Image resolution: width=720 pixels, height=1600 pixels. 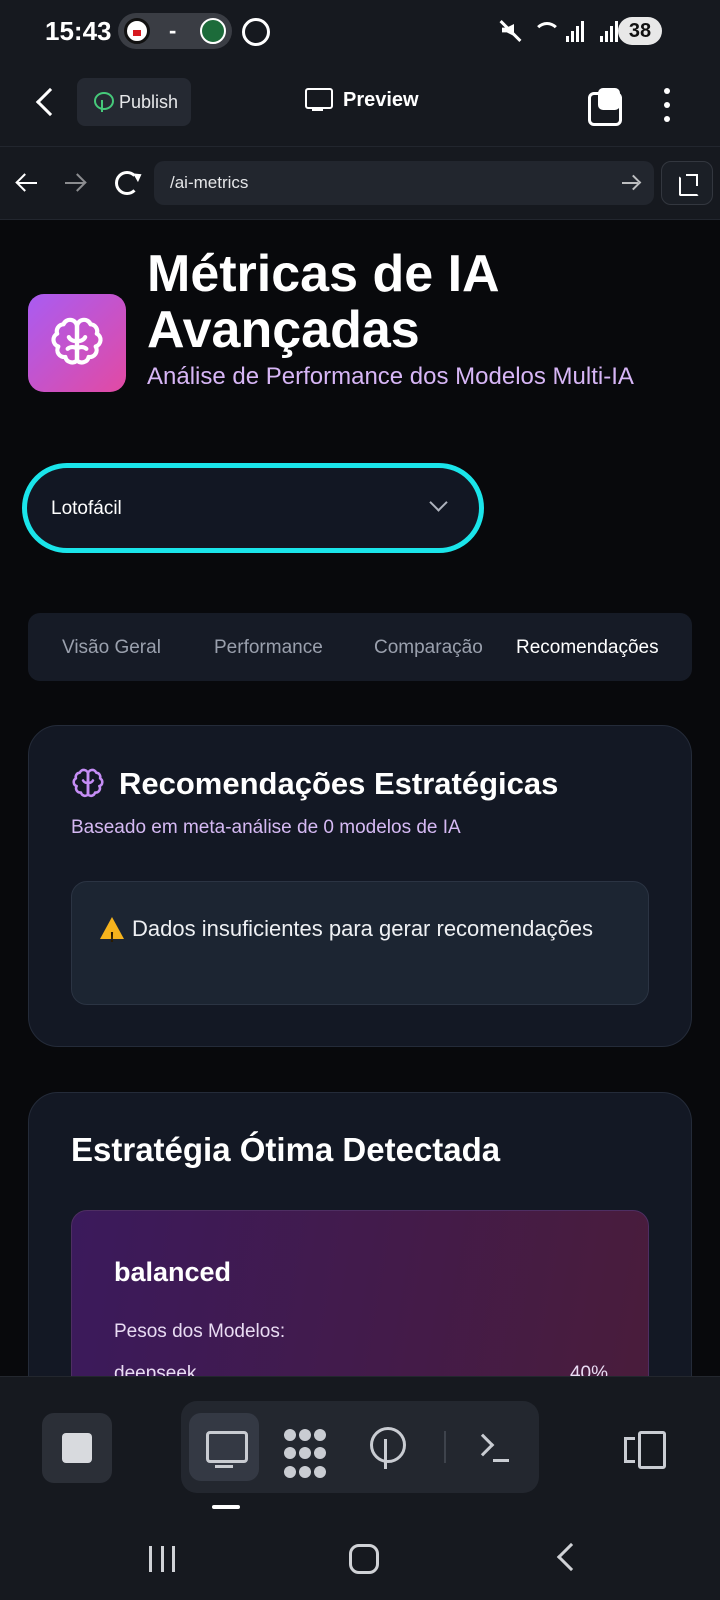 I want to click on panel-layout-icon, so click(x=644, y=1450).